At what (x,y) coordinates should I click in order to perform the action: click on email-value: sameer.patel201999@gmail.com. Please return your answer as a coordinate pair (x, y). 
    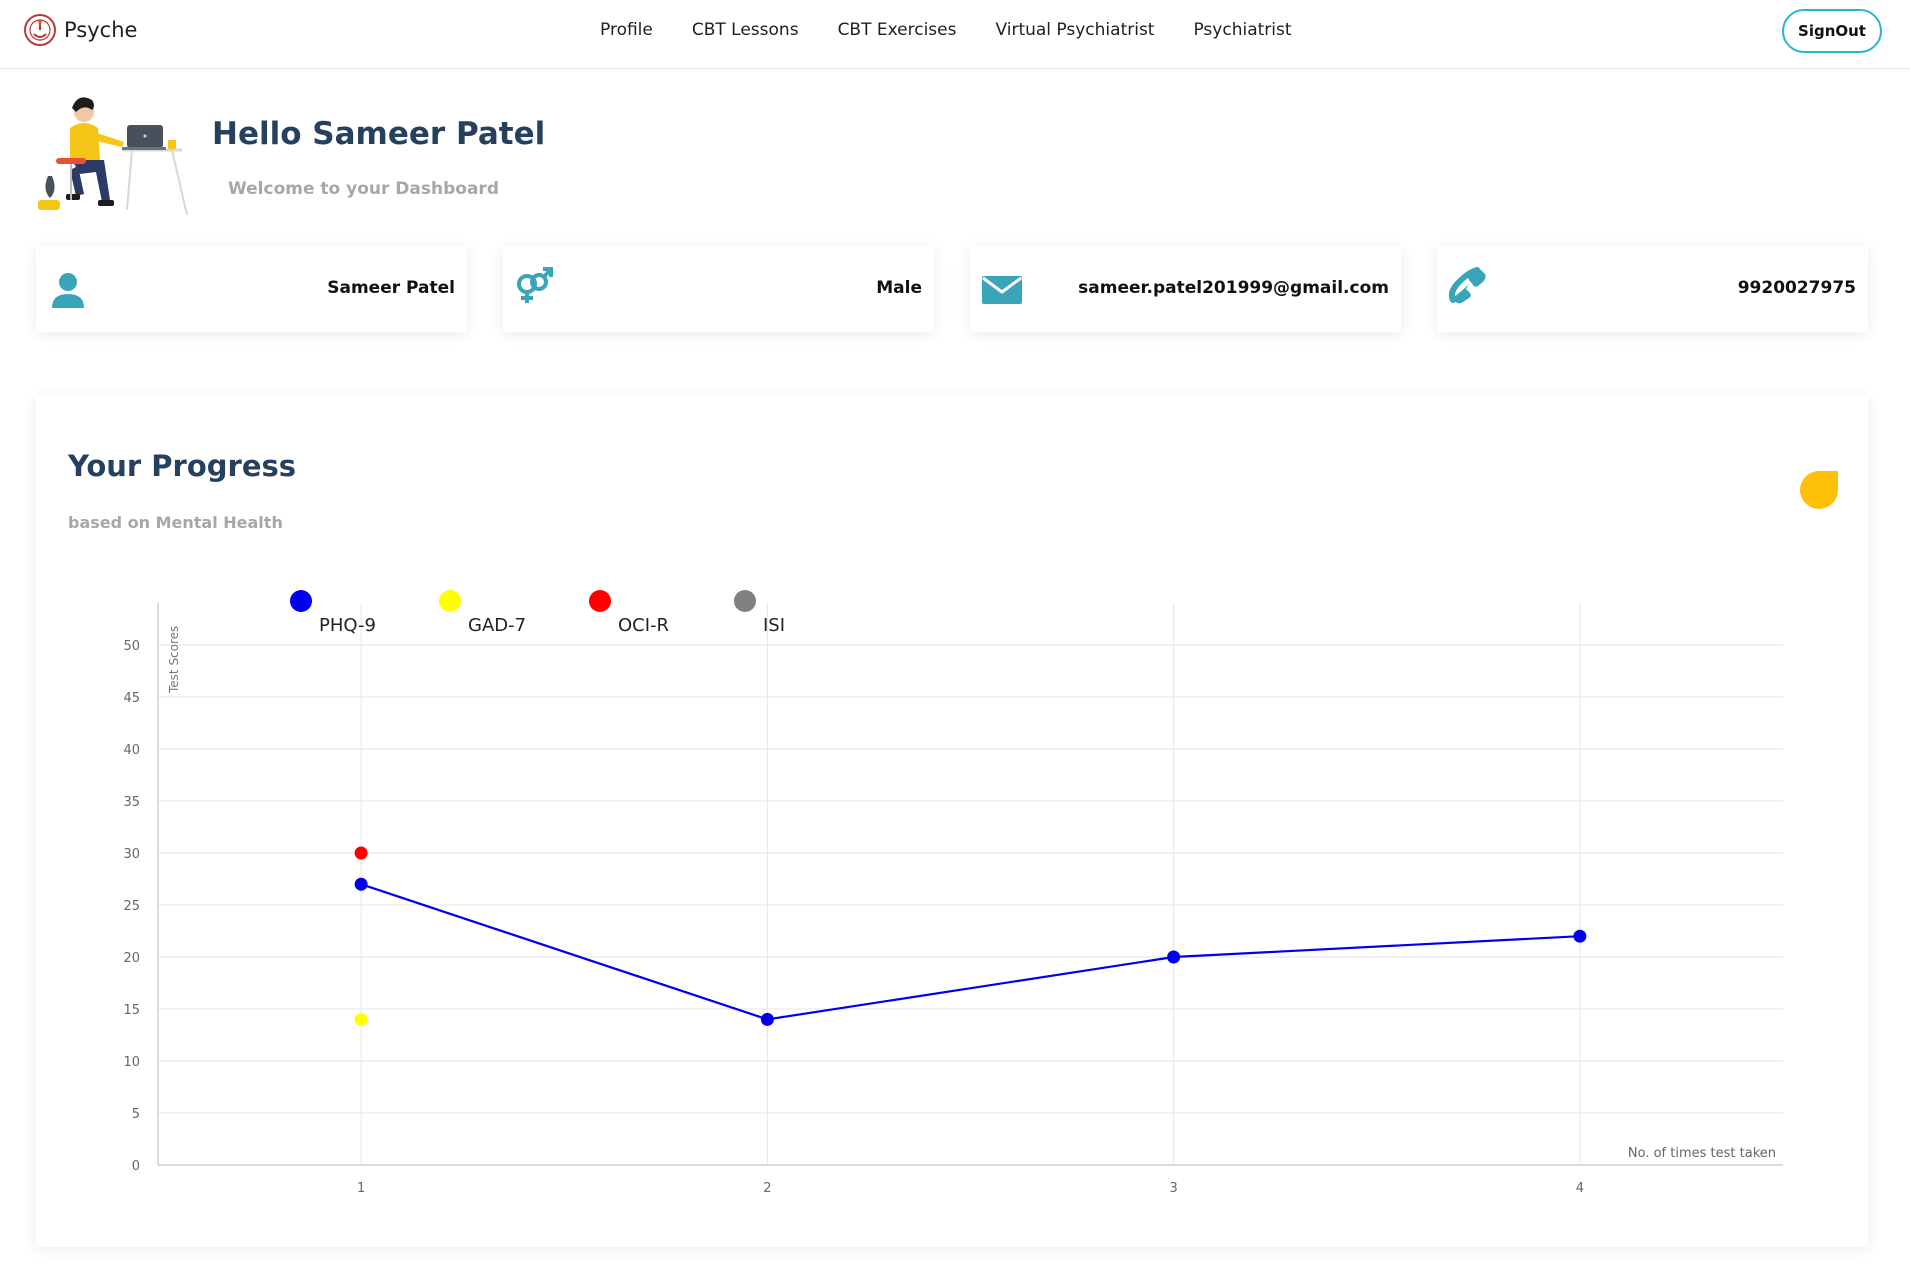
    Looking at the image, I should click on (1233, 288).